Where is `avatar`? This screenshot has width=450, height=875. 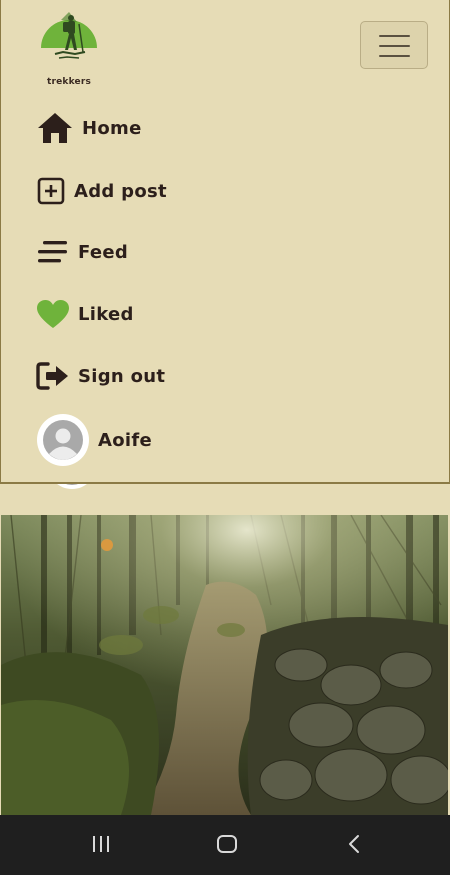 avatar is located at coordinates (63, 440).